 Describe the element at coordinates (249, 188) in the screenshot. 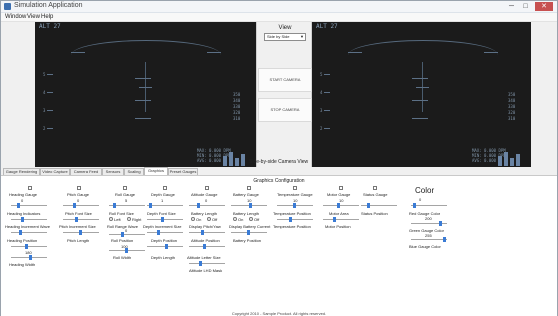

I see `battery-gauge-checkbox` at that location.